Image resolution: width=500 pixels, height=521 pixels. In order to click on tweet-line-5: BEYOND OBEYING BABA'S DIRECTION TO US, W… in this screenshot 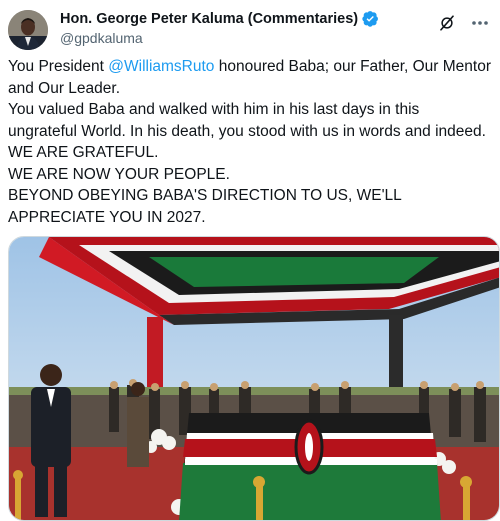, I will do `click(205, 206)`.